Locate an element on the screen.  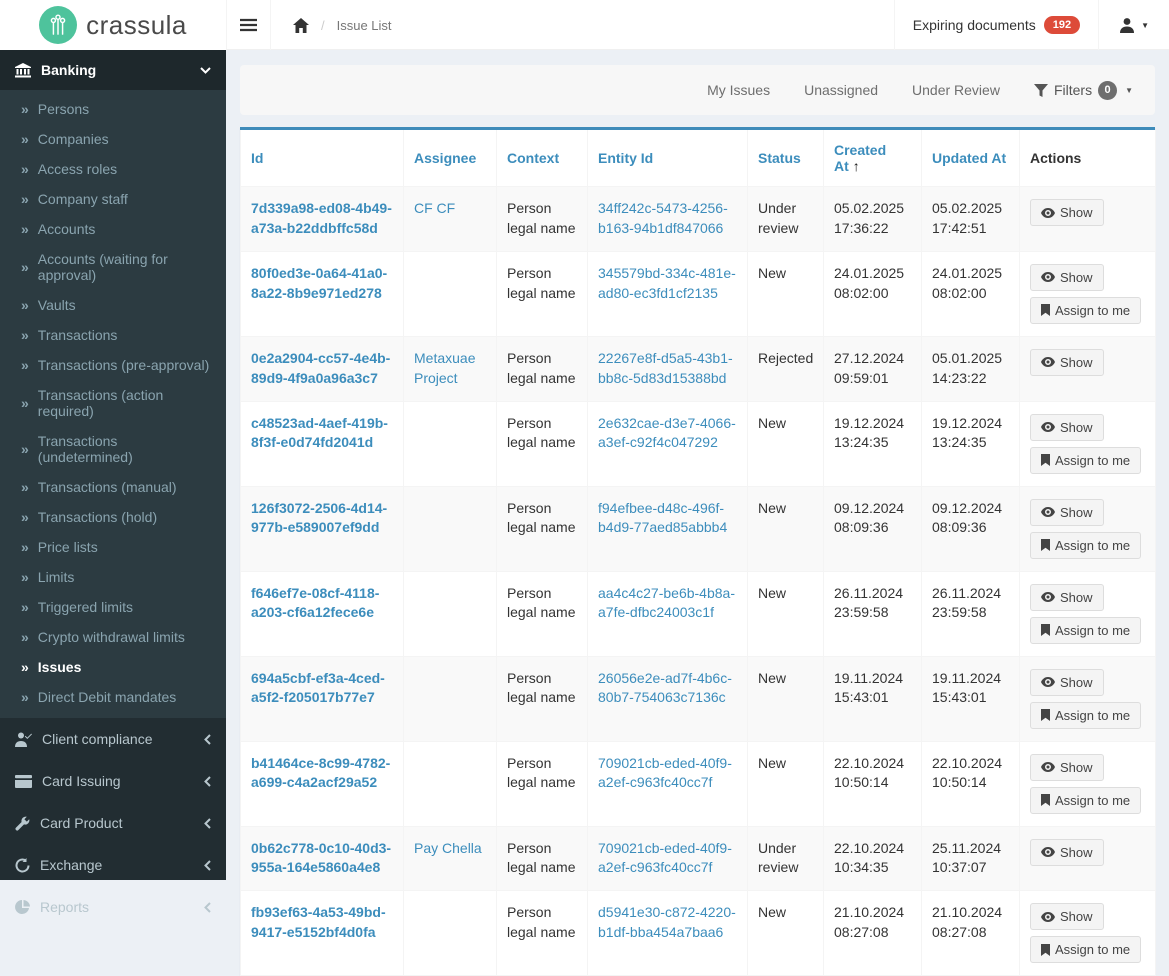
entity-id-link: 2e632cae-d3e7-4066-a3ef-c92f4c047292 is located at coordinates (667, 433).